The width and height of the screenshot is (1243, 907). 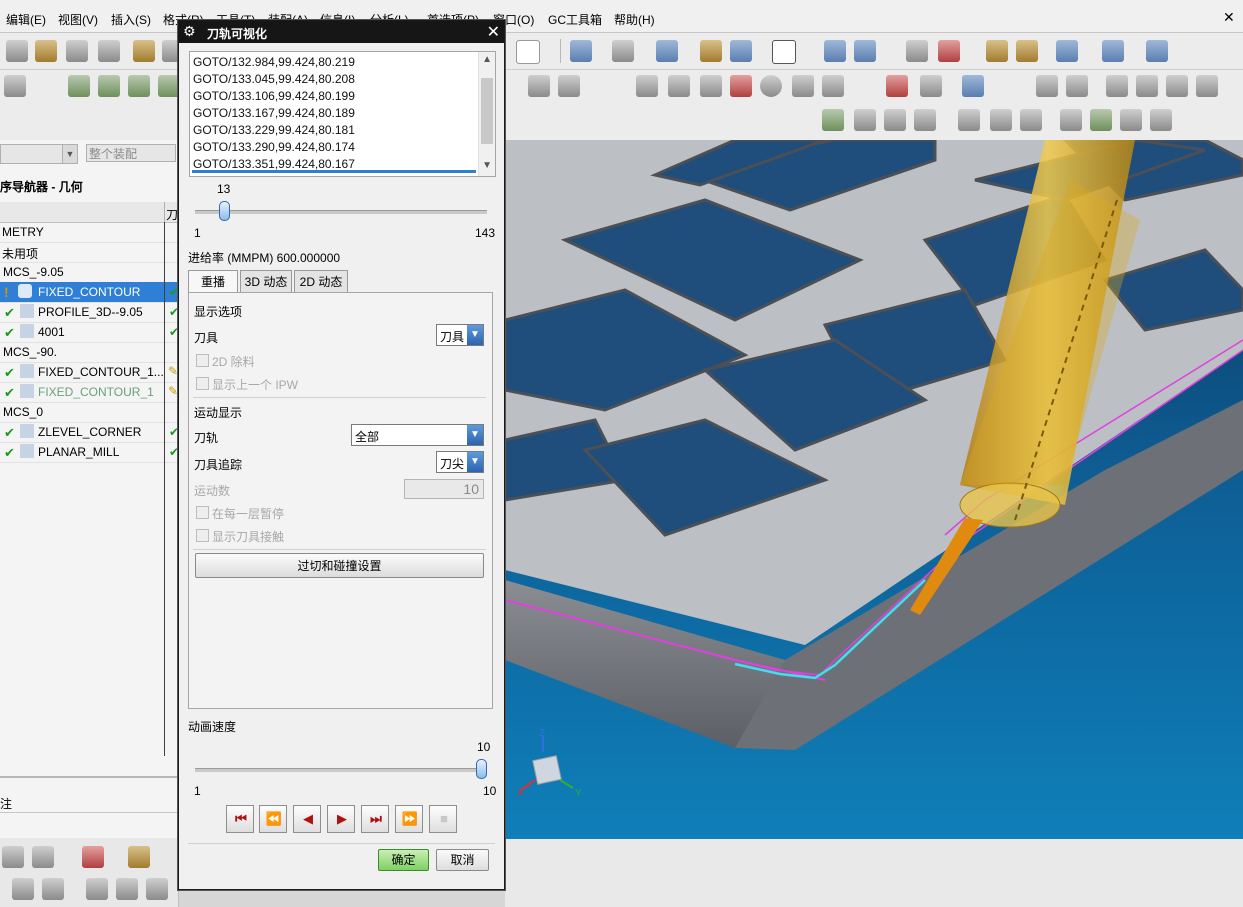 I want to click on scroll-thumb, so click(x=487, y=111).